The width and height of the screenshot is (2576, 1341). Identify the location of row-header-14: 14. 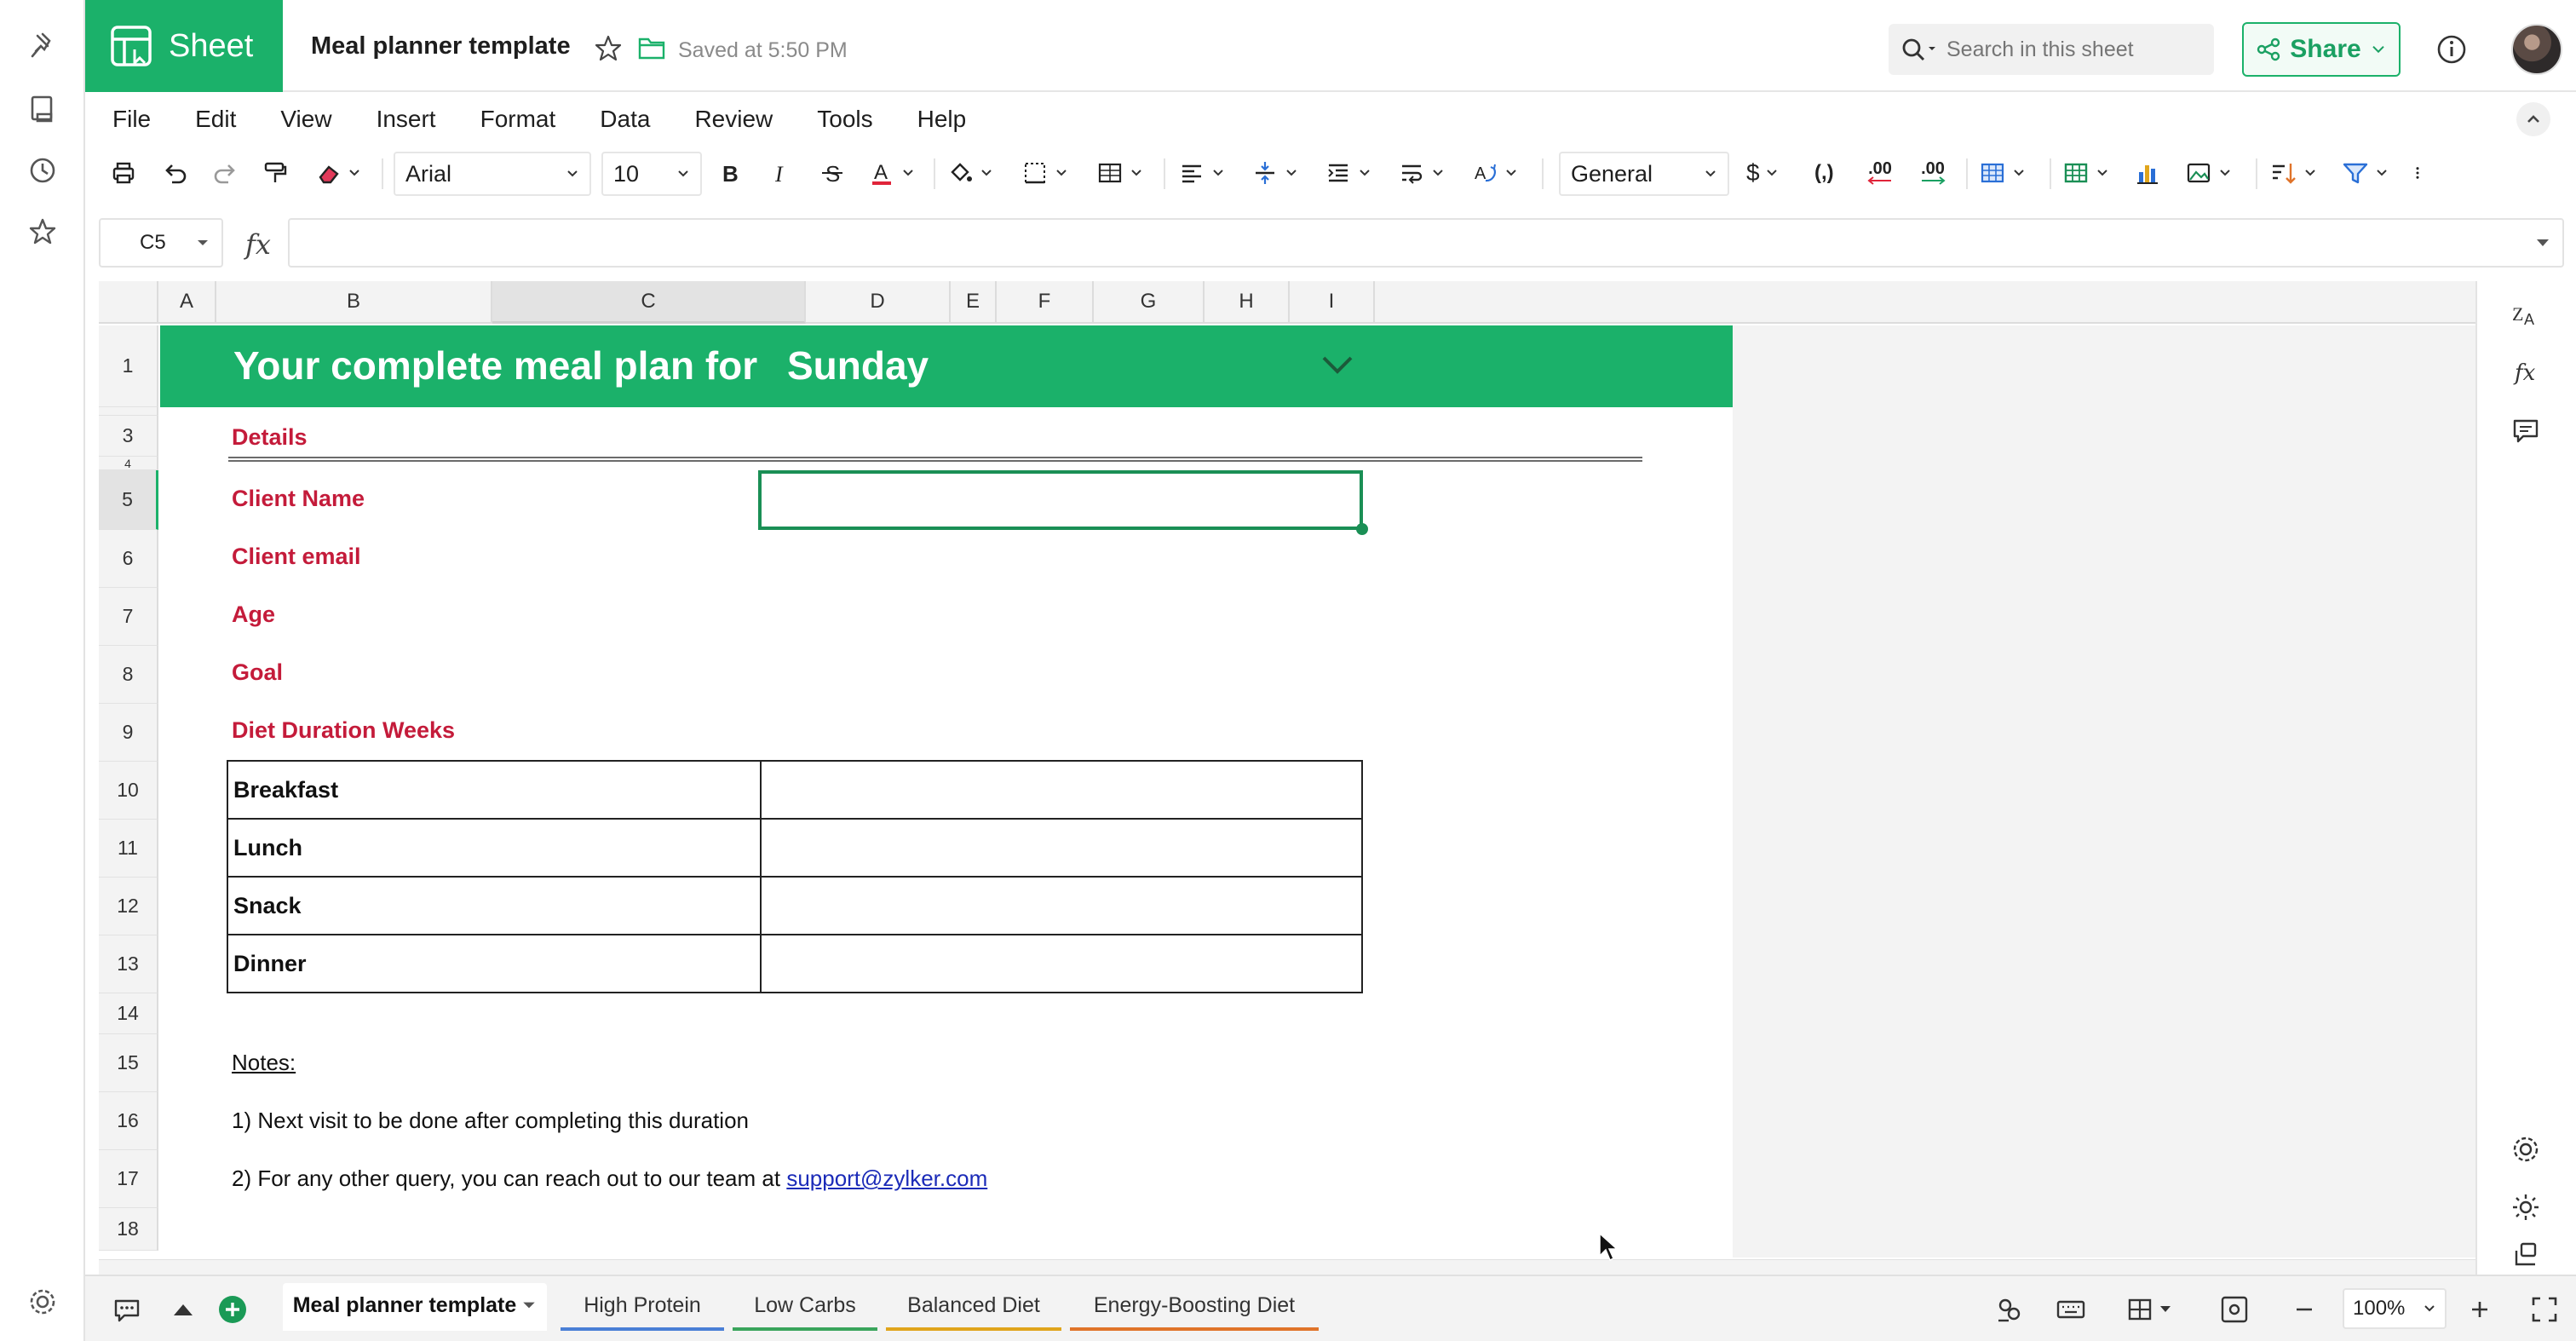
(128, 1014).